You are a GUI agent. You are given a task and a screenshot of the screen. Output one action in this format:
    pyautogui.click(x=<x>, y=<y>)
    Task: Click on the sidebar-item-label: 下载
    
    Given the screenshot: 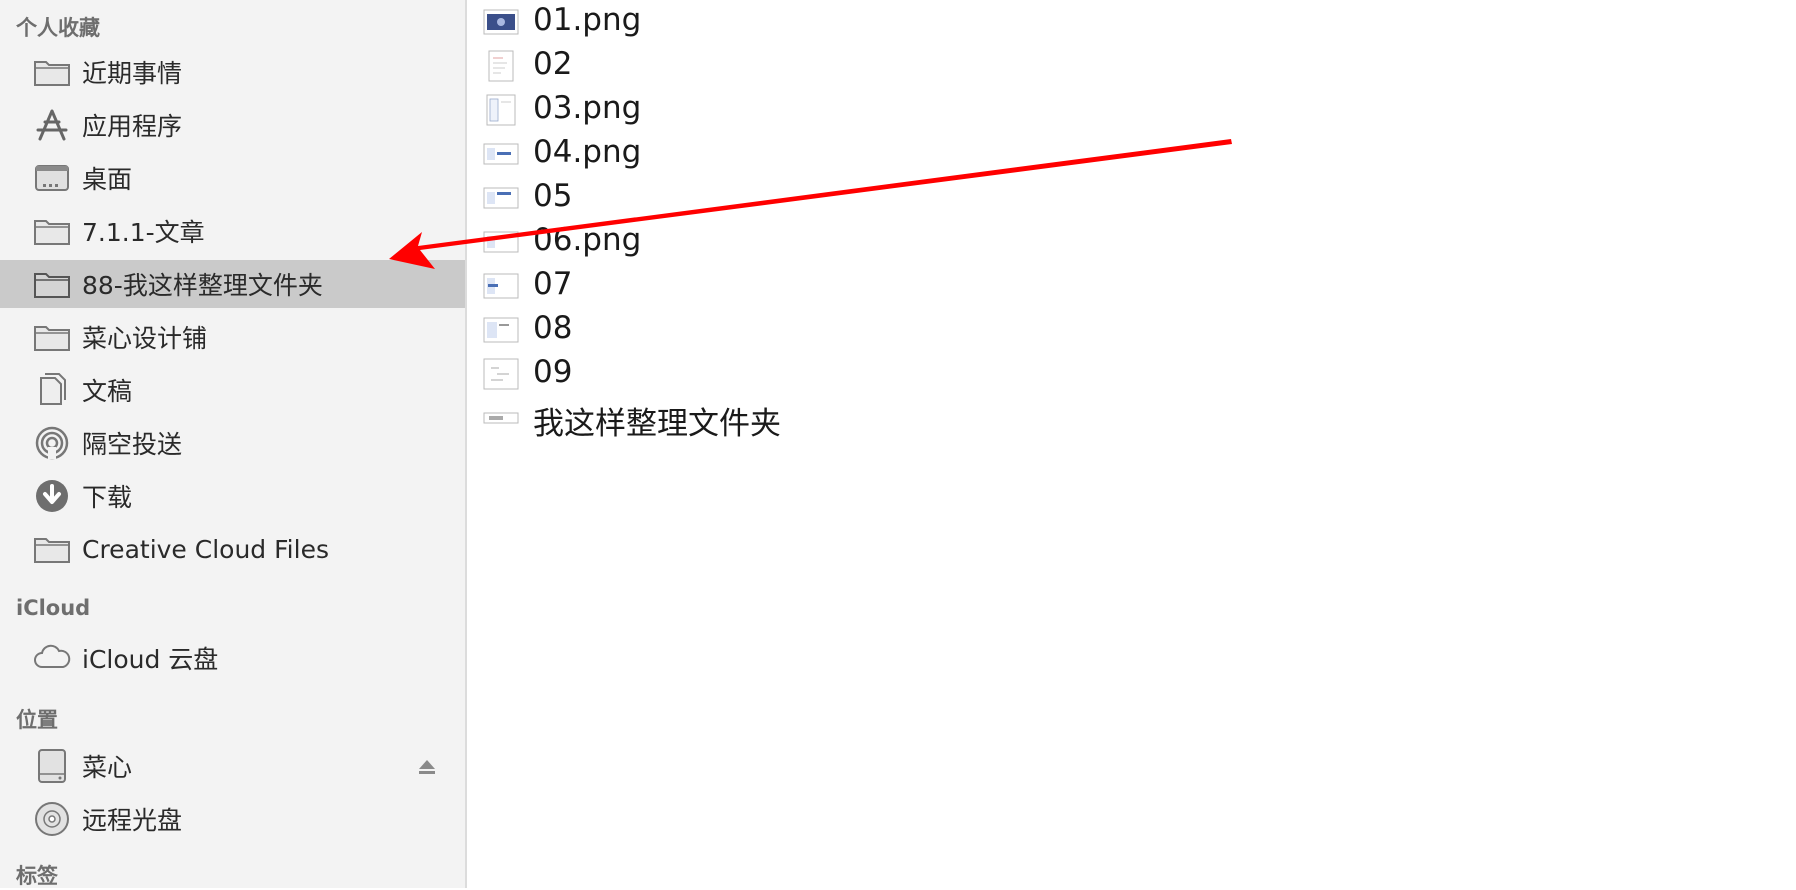 What is the action you would take?
    pyautogui.click(x=107, y=497)
    